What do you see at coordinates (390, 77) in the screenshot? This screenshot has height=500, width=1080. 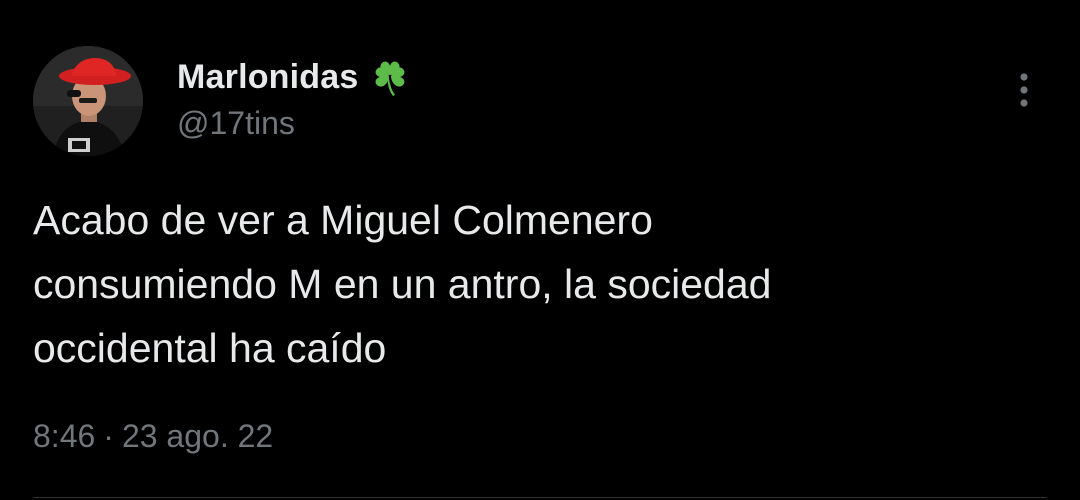 I see `shamrock-icon` at bounding box center [390, 77].